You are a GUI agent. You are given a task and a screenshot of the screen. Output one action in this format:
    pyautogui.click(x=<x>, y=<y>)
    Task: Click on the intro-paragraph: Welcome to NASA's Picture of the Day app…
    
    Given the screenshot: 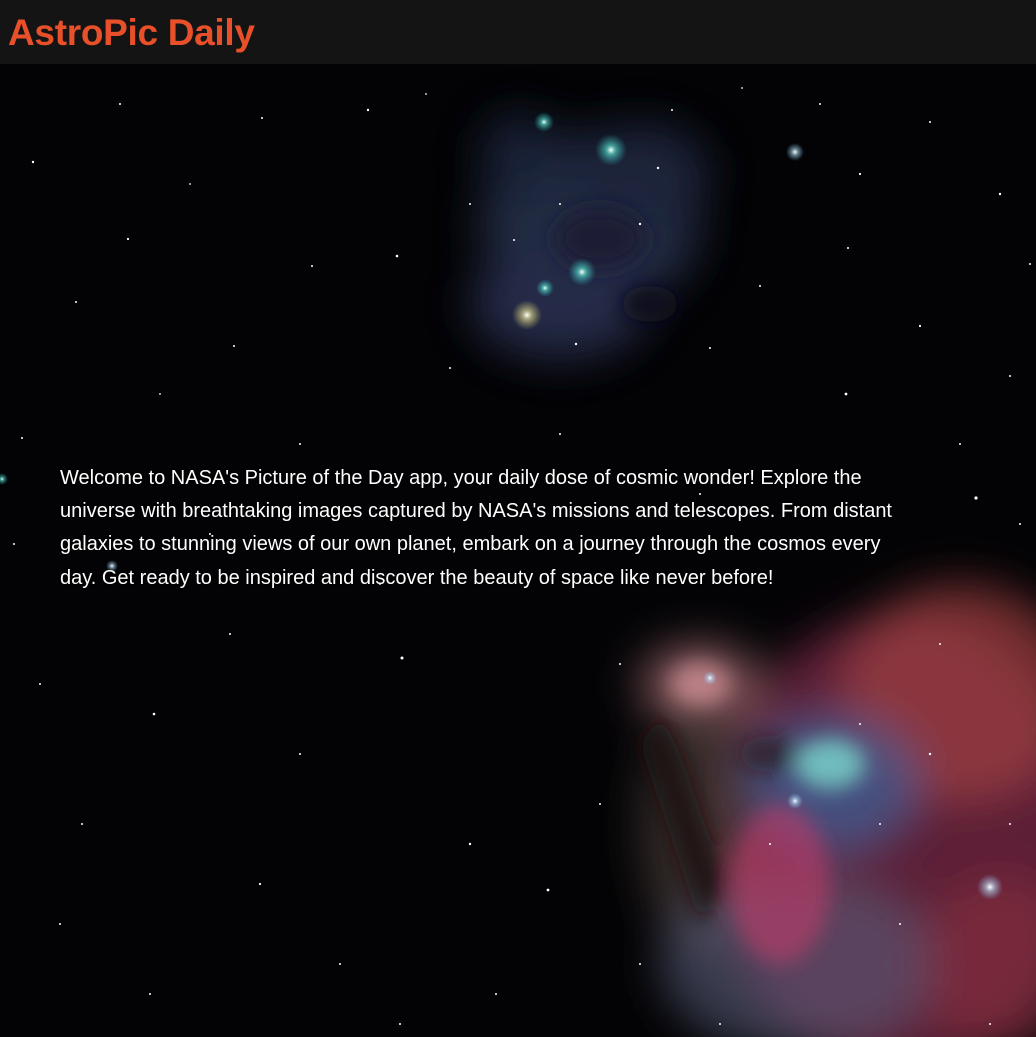 What is the action you would take?
    pyautogui.click(x=476, y=528)
    